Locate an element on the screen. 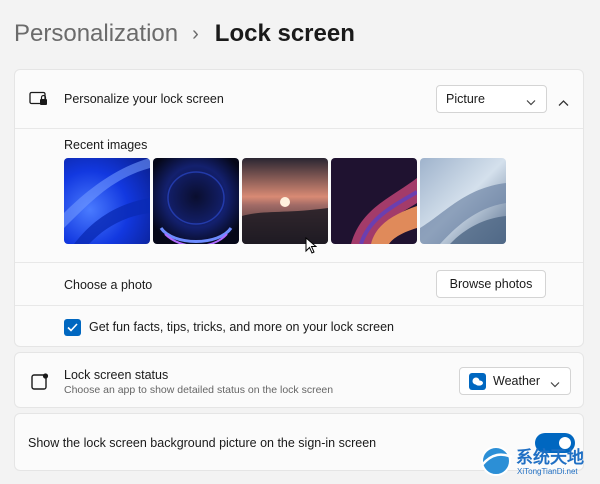  weather-app-icon is located at coordinates (477, 381).